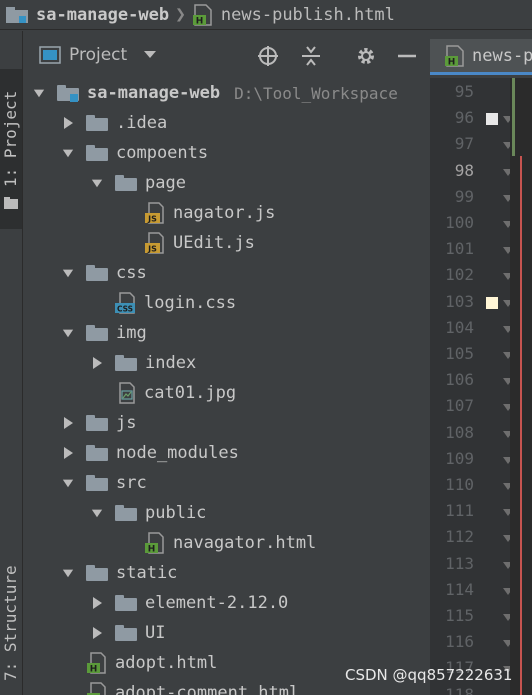 This screenshot has height=695, width=532. I want to click on tree-row-uedit-js: JS UEdit.js, so click(187, 243).